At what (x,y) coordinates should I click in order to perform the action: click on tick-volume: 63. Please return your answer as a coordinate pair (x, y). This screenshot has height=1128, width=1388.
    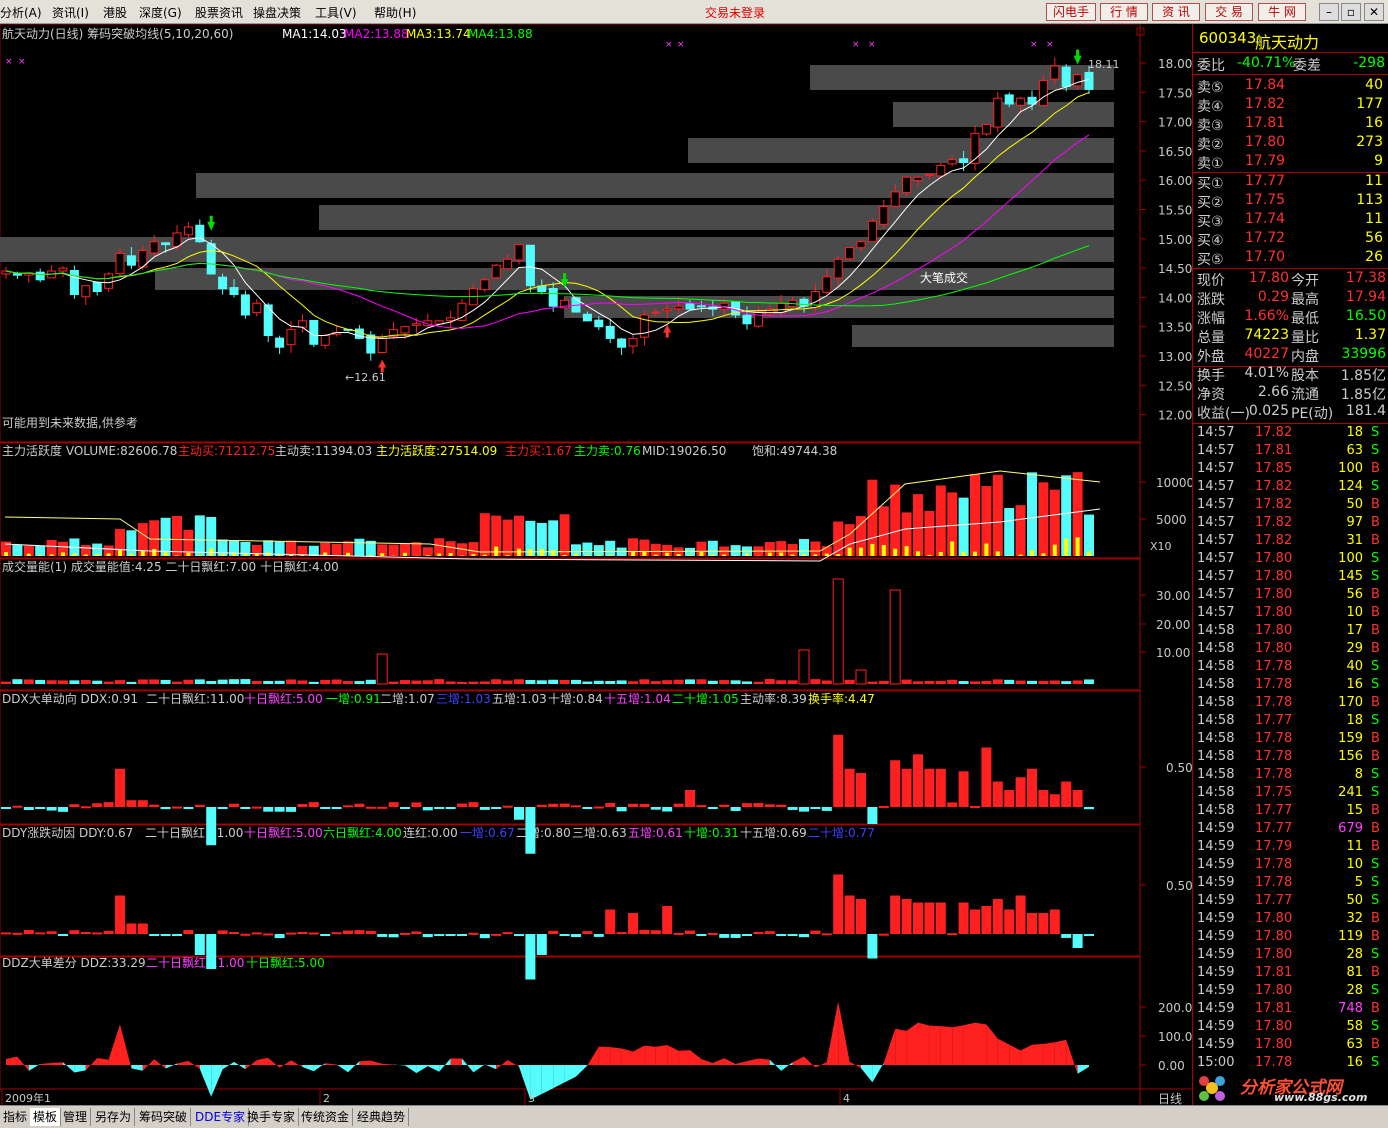
    Looking at the image, I should click on (1354, 1044).